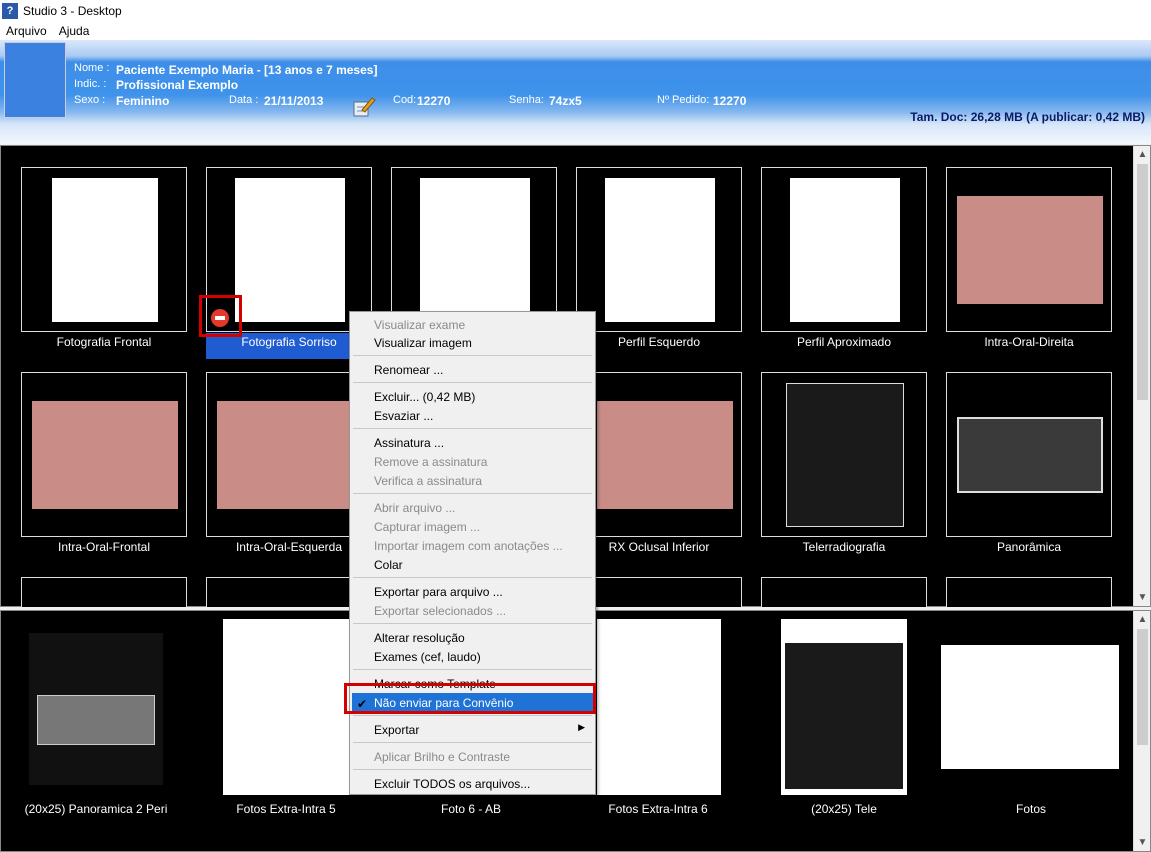 The image size is (1151, 852). I want to click on annotation-highlight, so click(470, 698).